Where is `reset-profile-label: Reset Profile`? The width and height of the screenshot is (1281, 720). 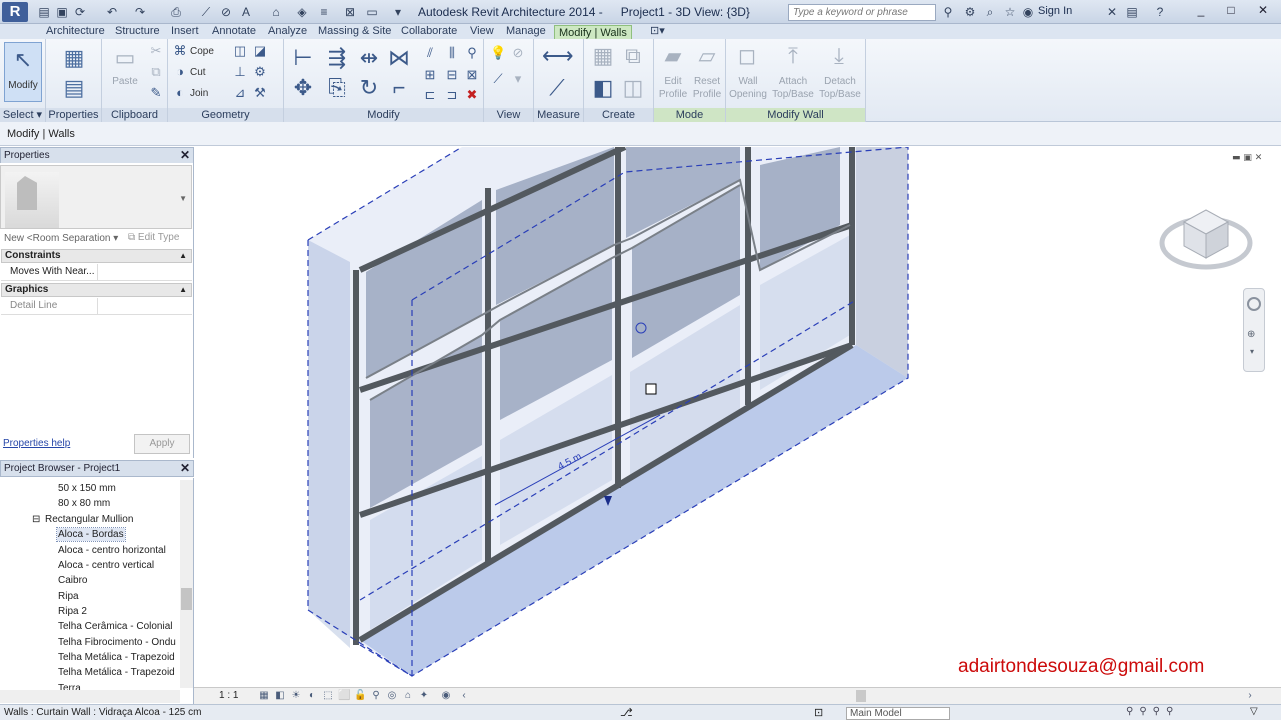 reset-profile-label: Reset Profile is located at coordinates (707, 88).